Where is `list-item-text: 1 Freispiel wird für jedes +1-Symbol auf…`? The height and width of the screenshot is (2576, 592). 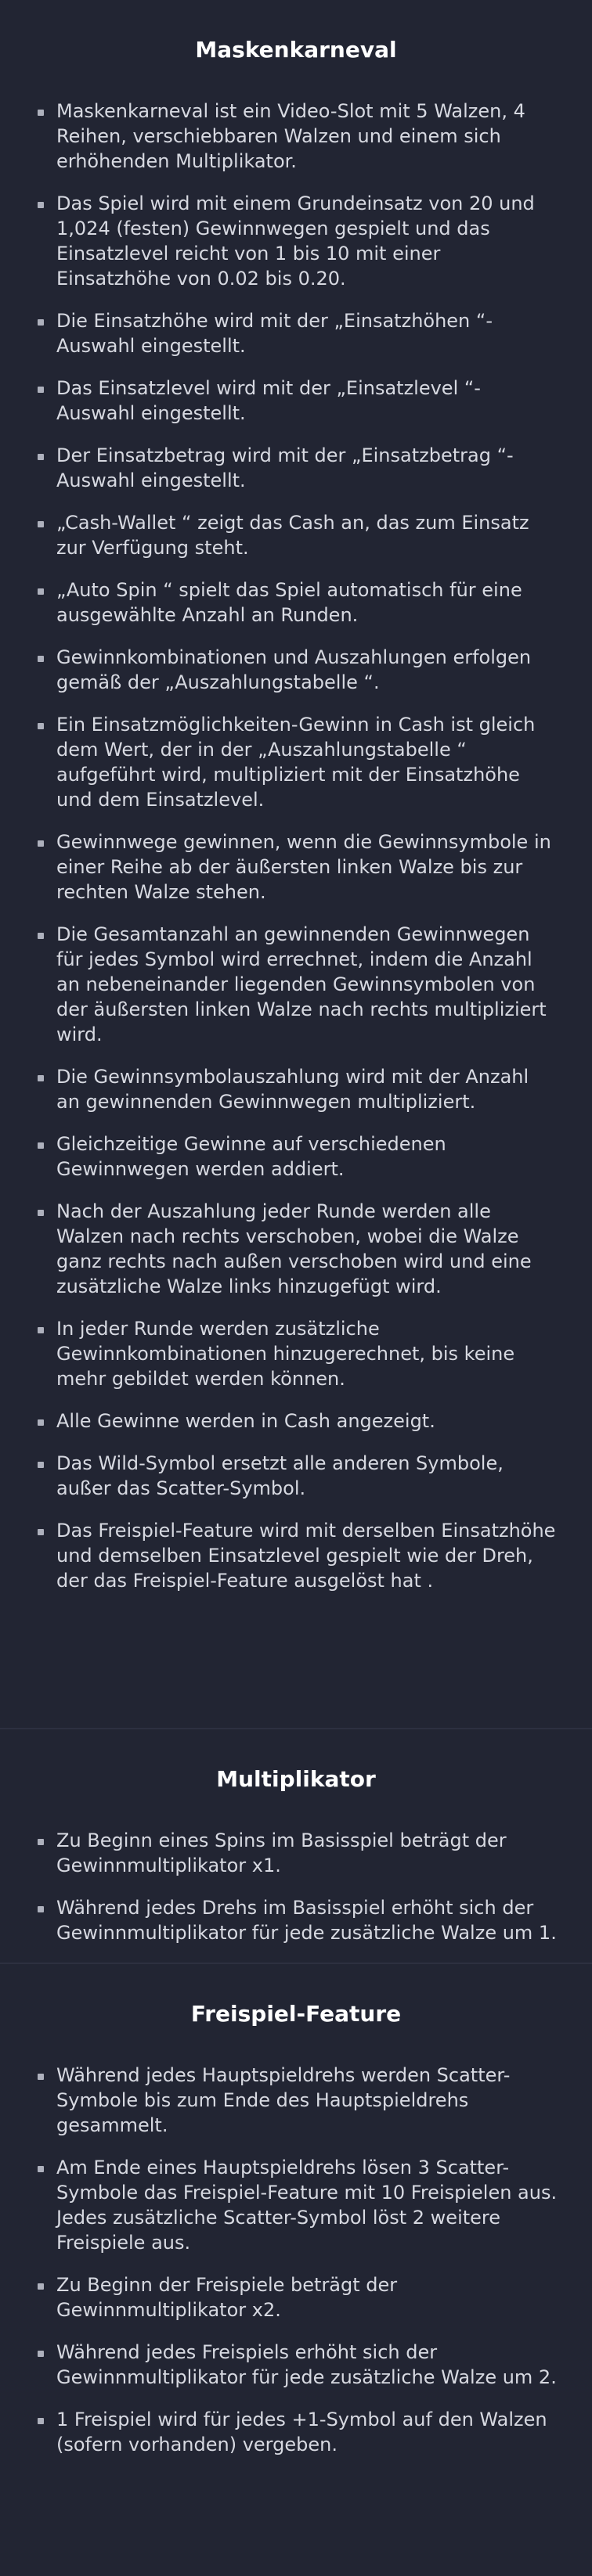
list-item-text: 1 Freispiel wird für jedes +1-Symbol auf… is located at coordinates (301, 2432).